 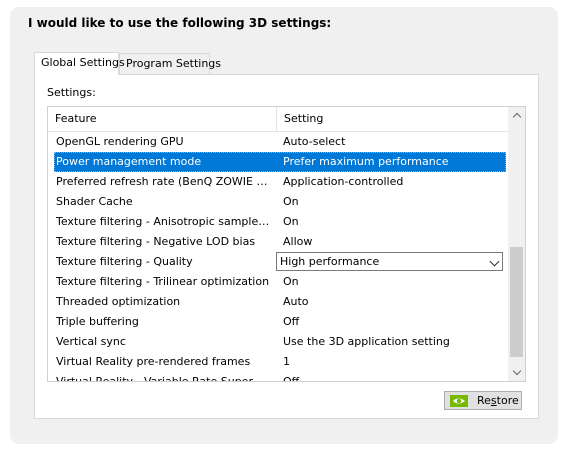 I want to click on feature-cell: Shader Cache, so click(x=94, y=201).